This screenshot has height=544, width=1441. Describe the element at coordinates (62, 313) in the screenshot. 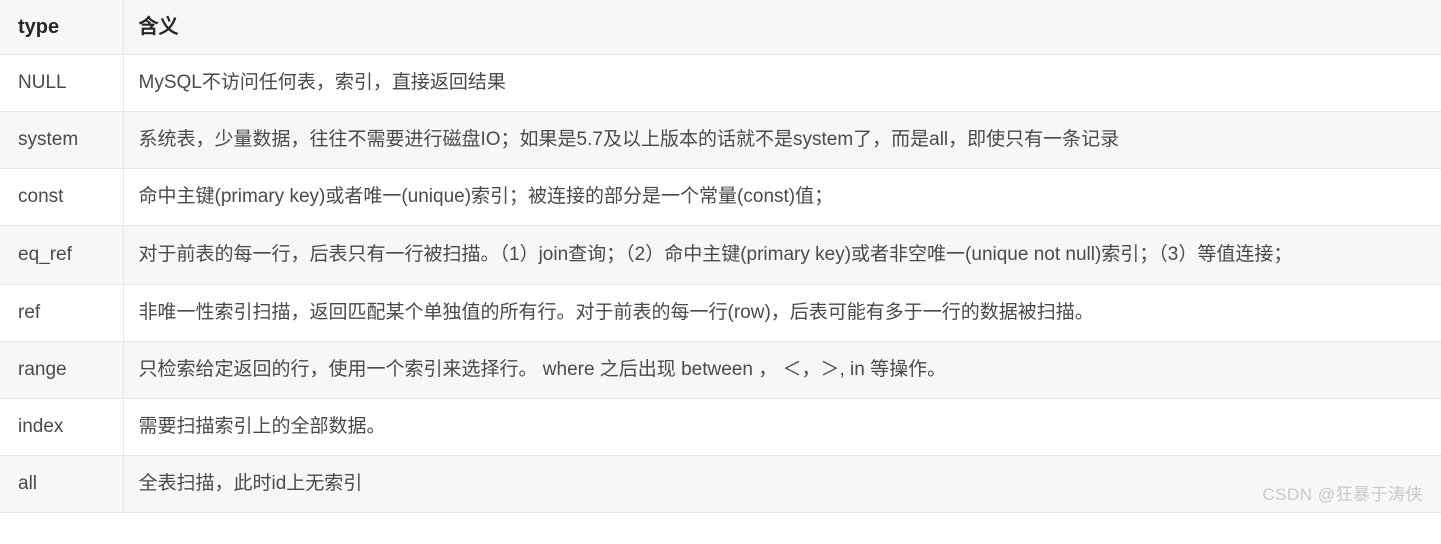

I see `cell-type-ref: ref` at that location.